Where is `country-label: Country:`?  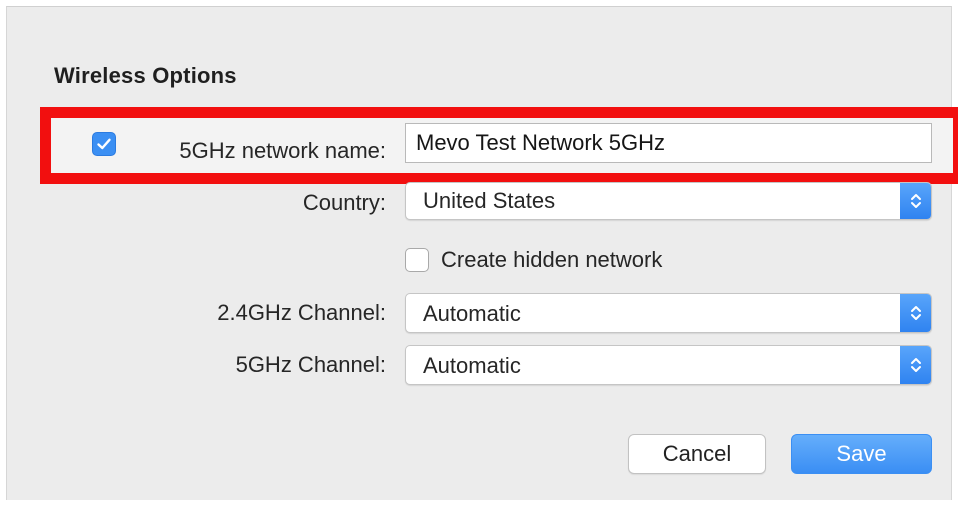 country-label: Country: is located at coordinates (344, 202).